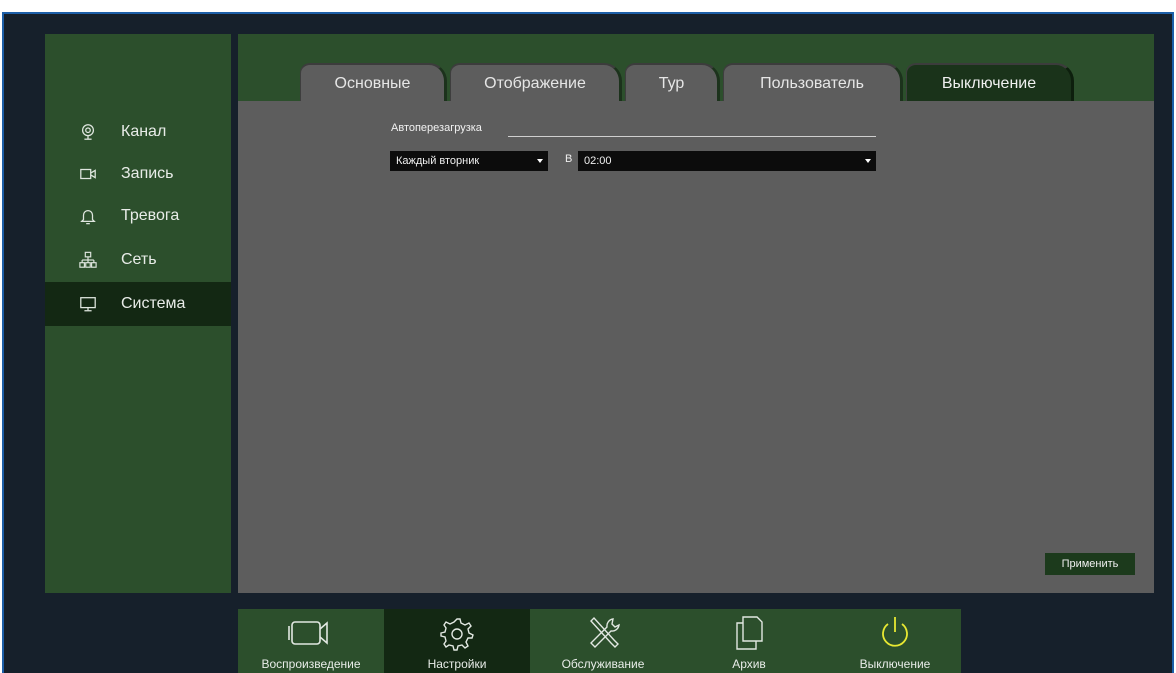 The height and width of the screenshot is (673, 1176). I want to click on at-label: В, so click(569, 159).